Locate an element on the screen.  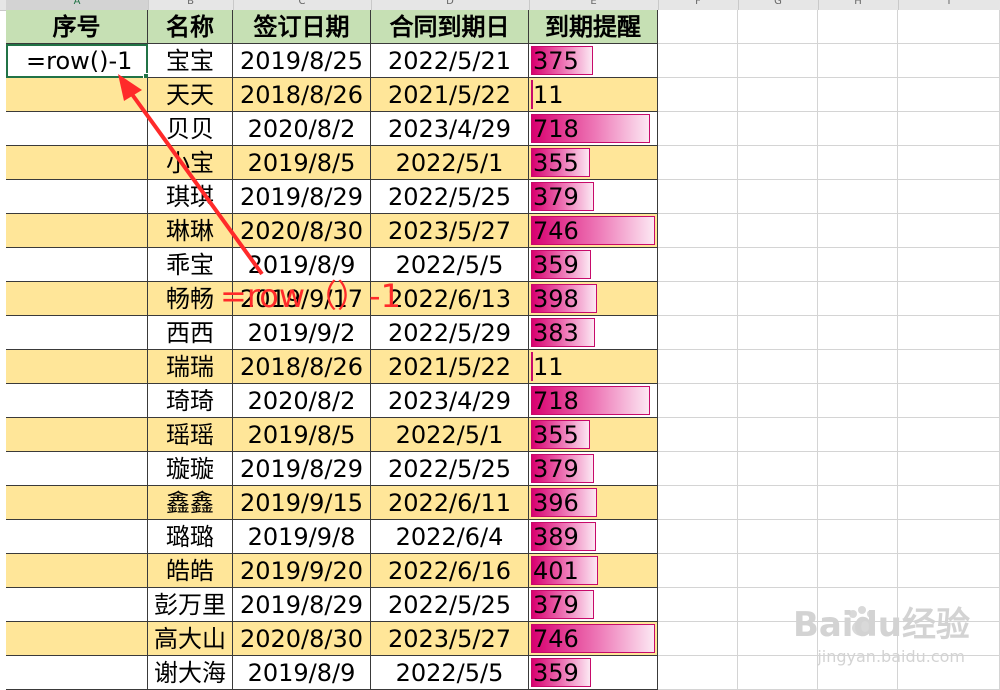
reminder-cell: 379 is located at coordinates (593, 197).